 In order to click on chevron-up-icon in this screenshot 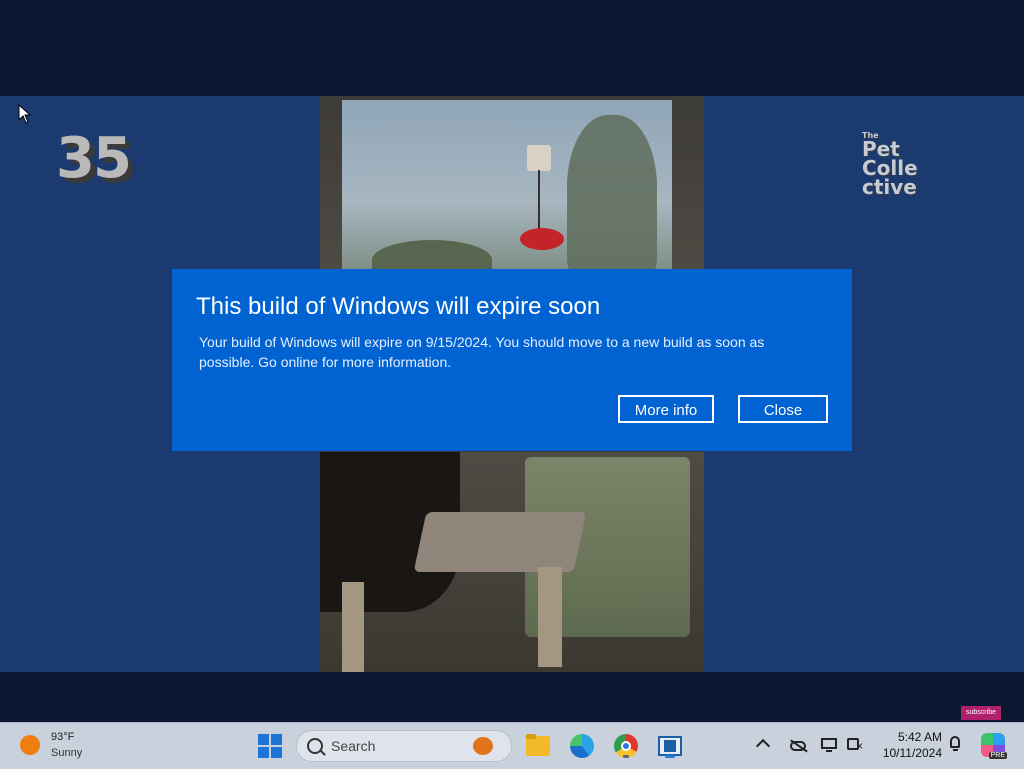, I will do `click(763, 746)`.